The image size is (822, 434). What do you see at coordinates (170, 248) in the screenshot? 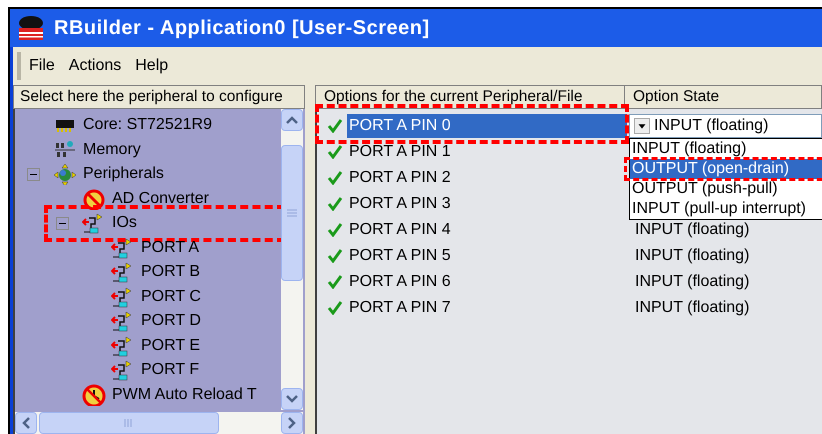
I see `tree-item: PORT A` at bounding box center [170, 248].